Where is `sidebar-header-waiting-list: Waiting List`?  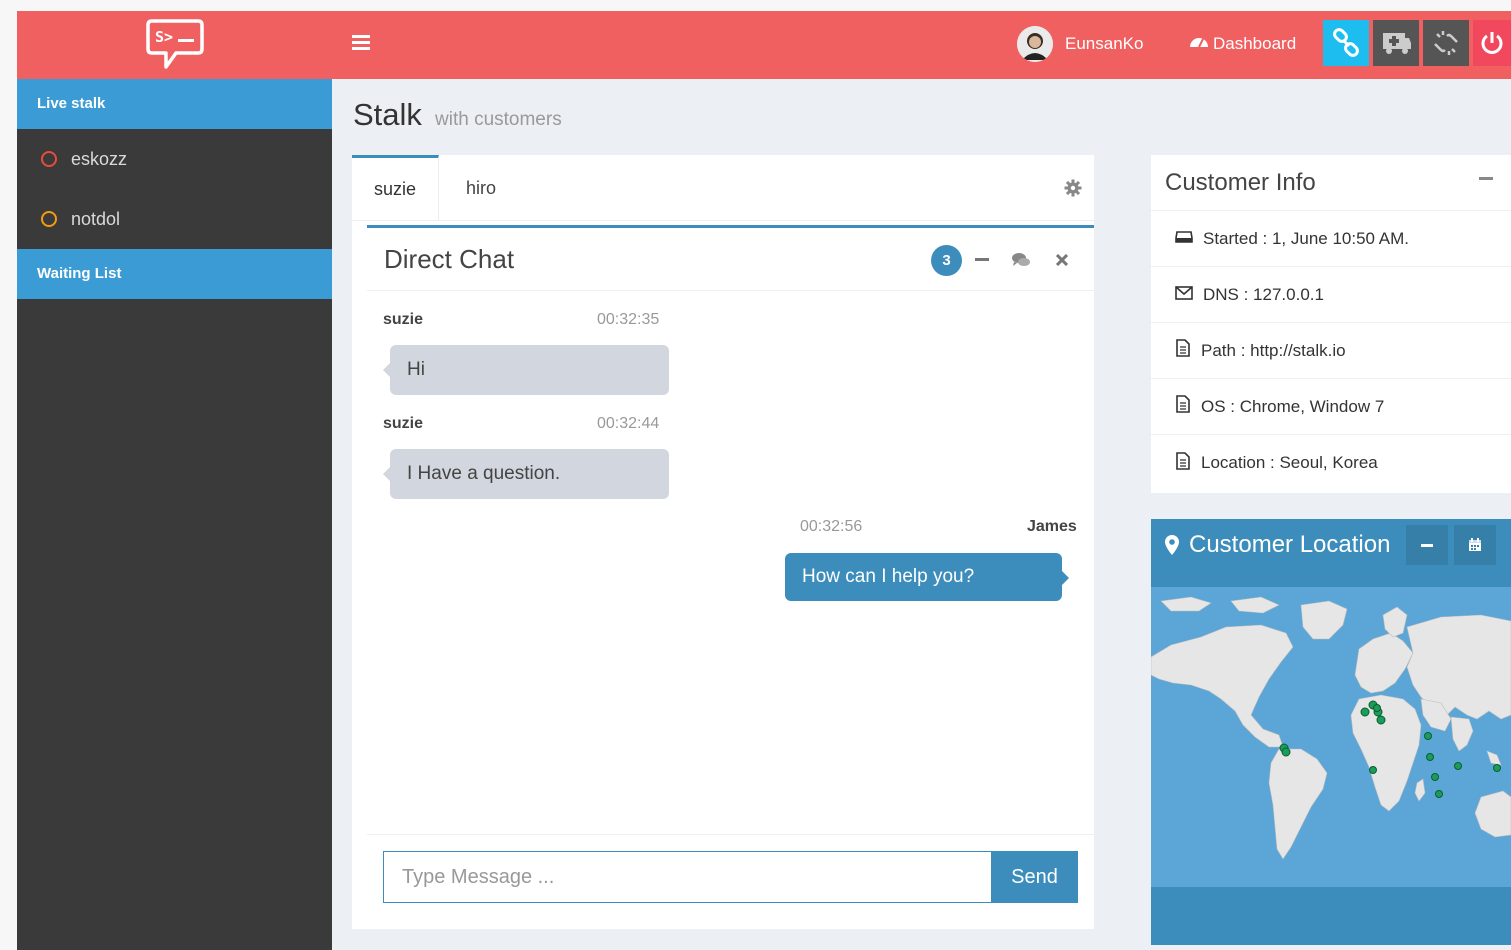
sidebar-header-waiting-list: Waiting List is located at coordinates (174, 274).